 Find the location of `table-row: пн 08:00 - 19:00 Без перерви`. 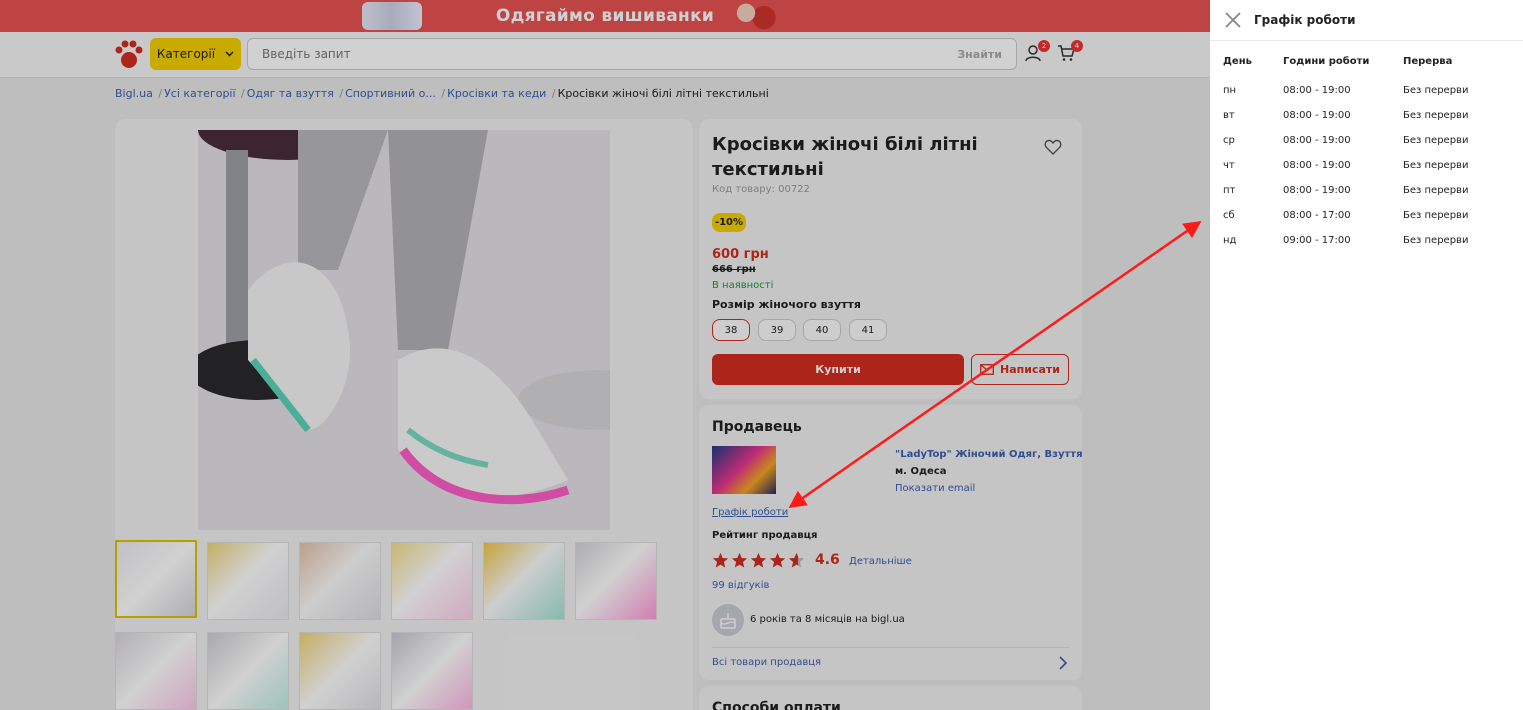

table-row: пн 08:00 - 19:00 Без перерви is located at coordinates (1368, 90).